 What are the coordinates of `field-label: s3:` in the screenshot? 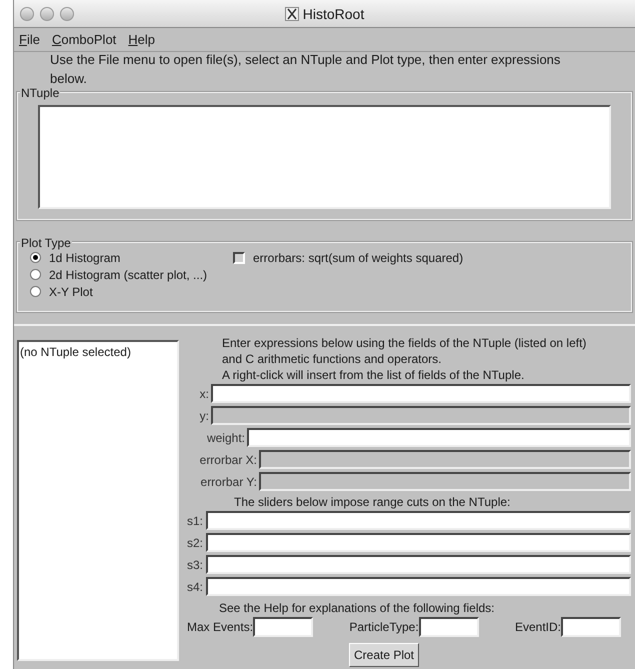 It's located at (195, 565).